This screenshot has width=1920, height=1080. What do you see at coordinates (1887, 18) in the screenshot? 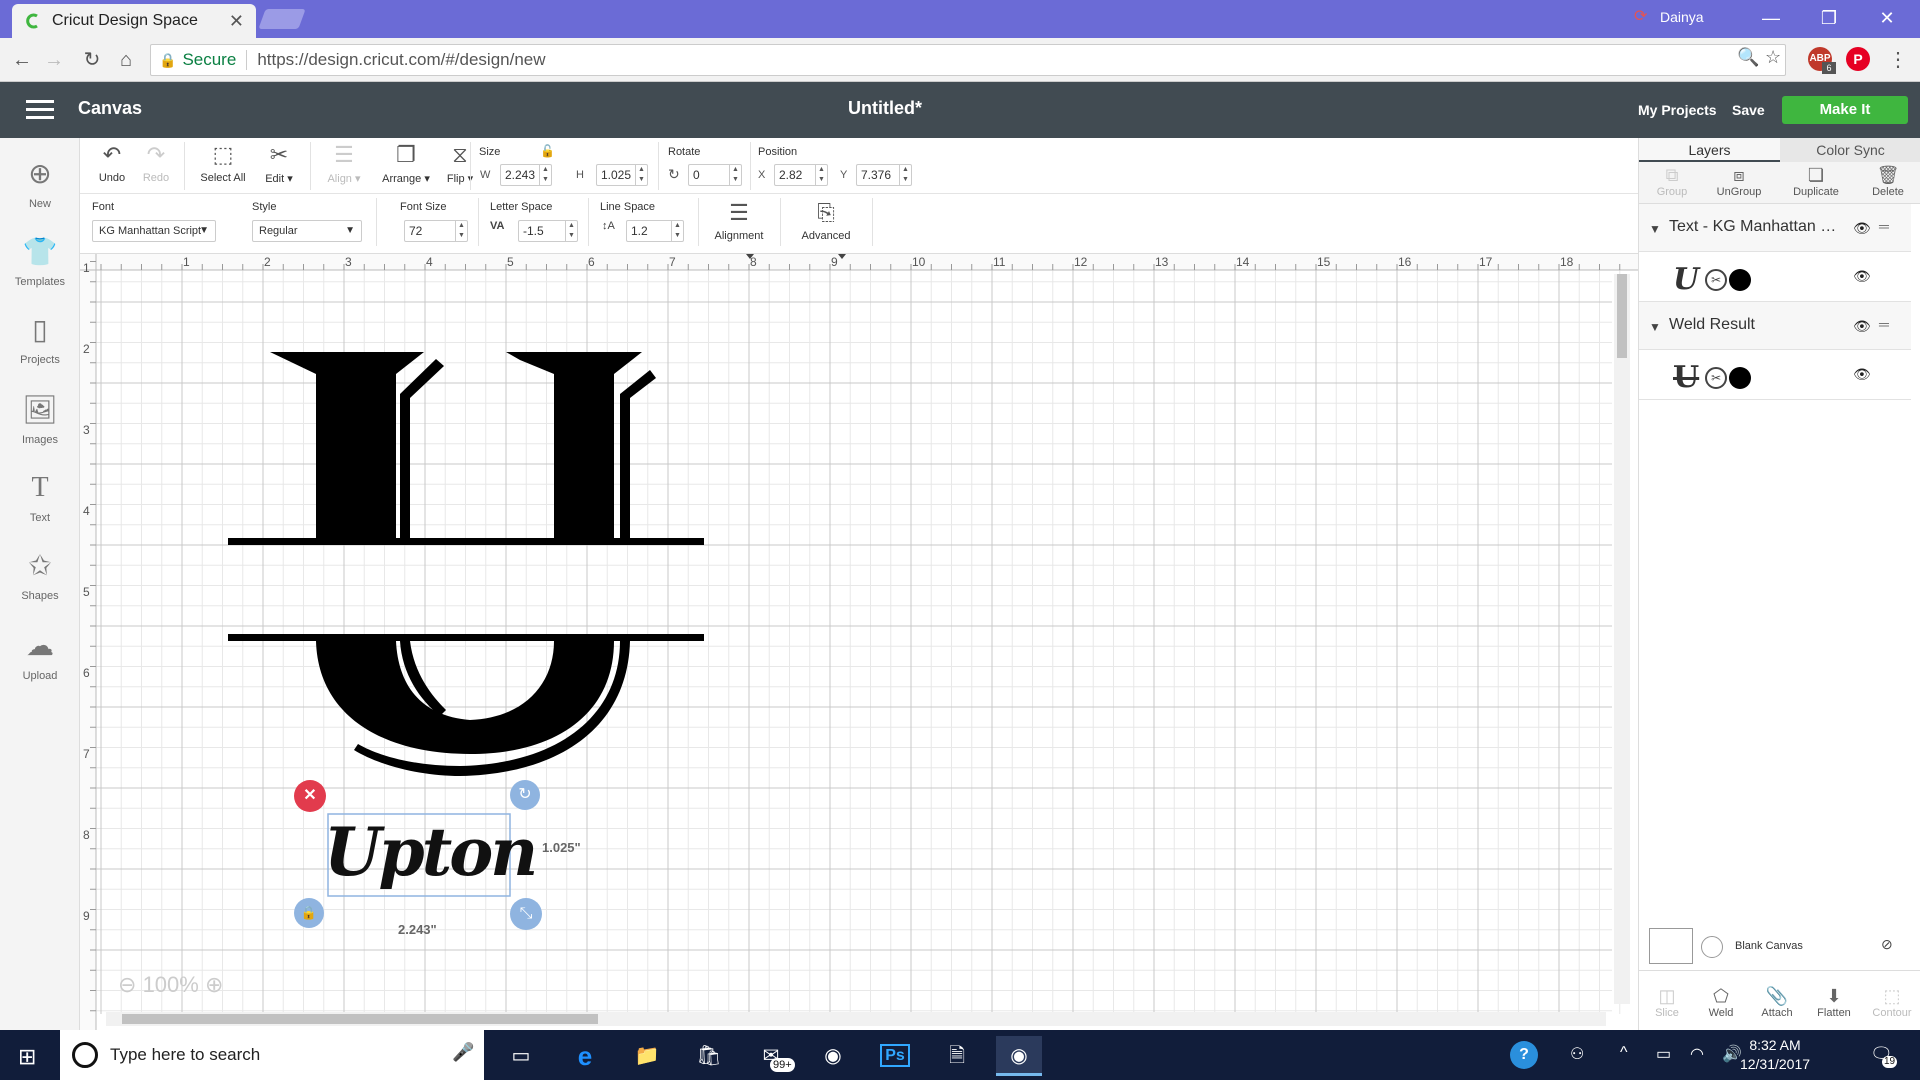
I see `close-window-icon: ✕` at bounding box center [1887, 18].